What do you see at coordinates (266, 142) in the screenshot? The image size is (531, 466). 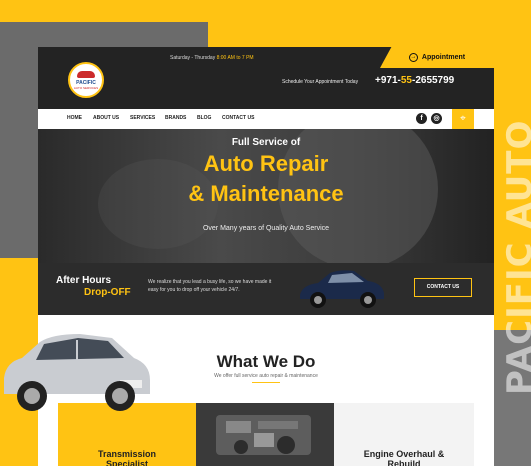 I see `hero-eyebrow: Full Service of` at bounding box center [266, 142].